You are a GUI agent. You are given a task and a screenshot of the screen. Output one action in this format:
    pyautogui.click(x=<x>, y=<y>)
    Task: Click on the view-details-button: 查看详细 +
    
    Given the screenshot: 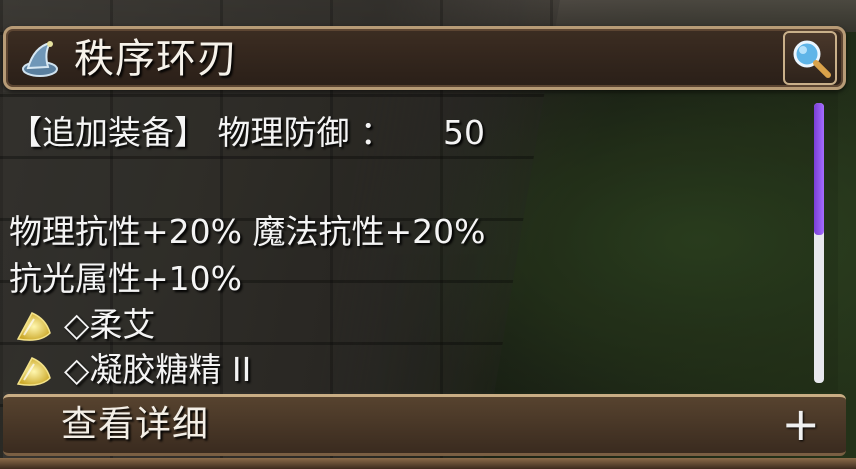 What is the action you would take?
    pyautogui.click(x=424, y=425)
    